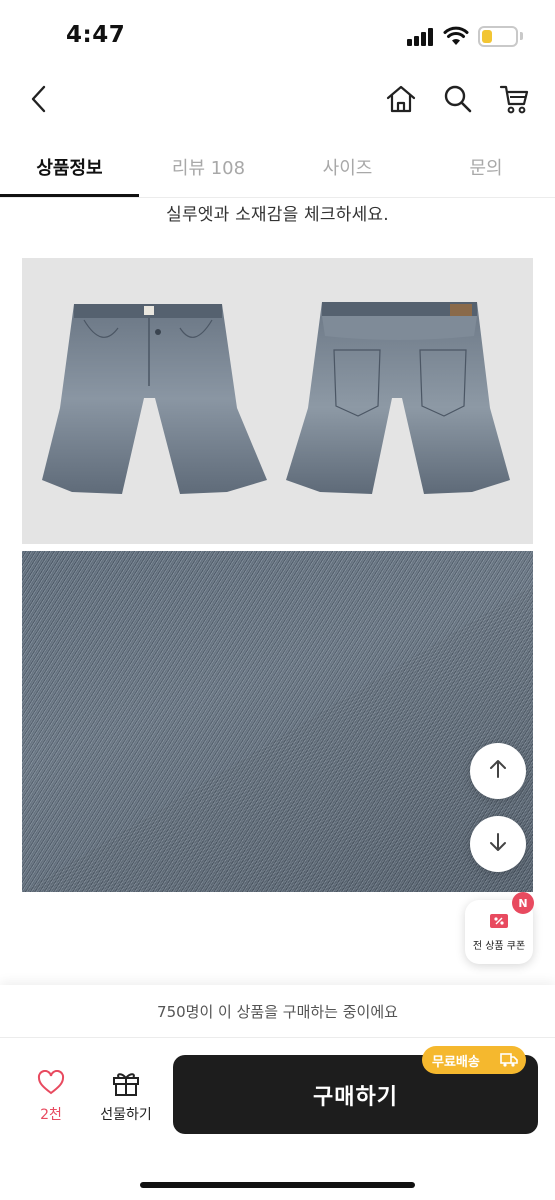 This screenshot has width=555, height=1200. What do you see at coordinates (126, 1085) in the screenshot?
I see `gift-icon` at bounding box center [126, 1085].